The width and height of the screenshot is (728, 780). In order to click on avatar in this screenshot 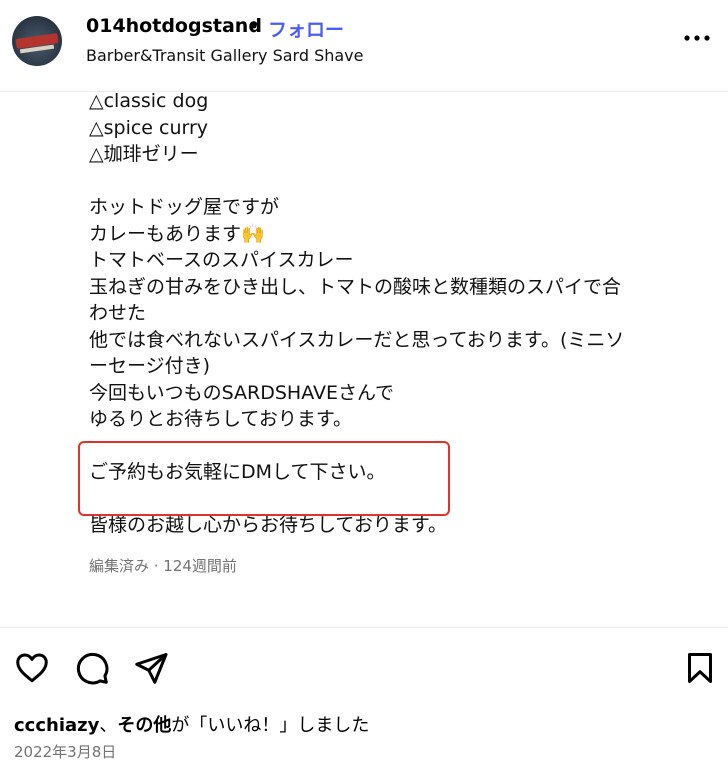, I will do `click(37, 41)`.